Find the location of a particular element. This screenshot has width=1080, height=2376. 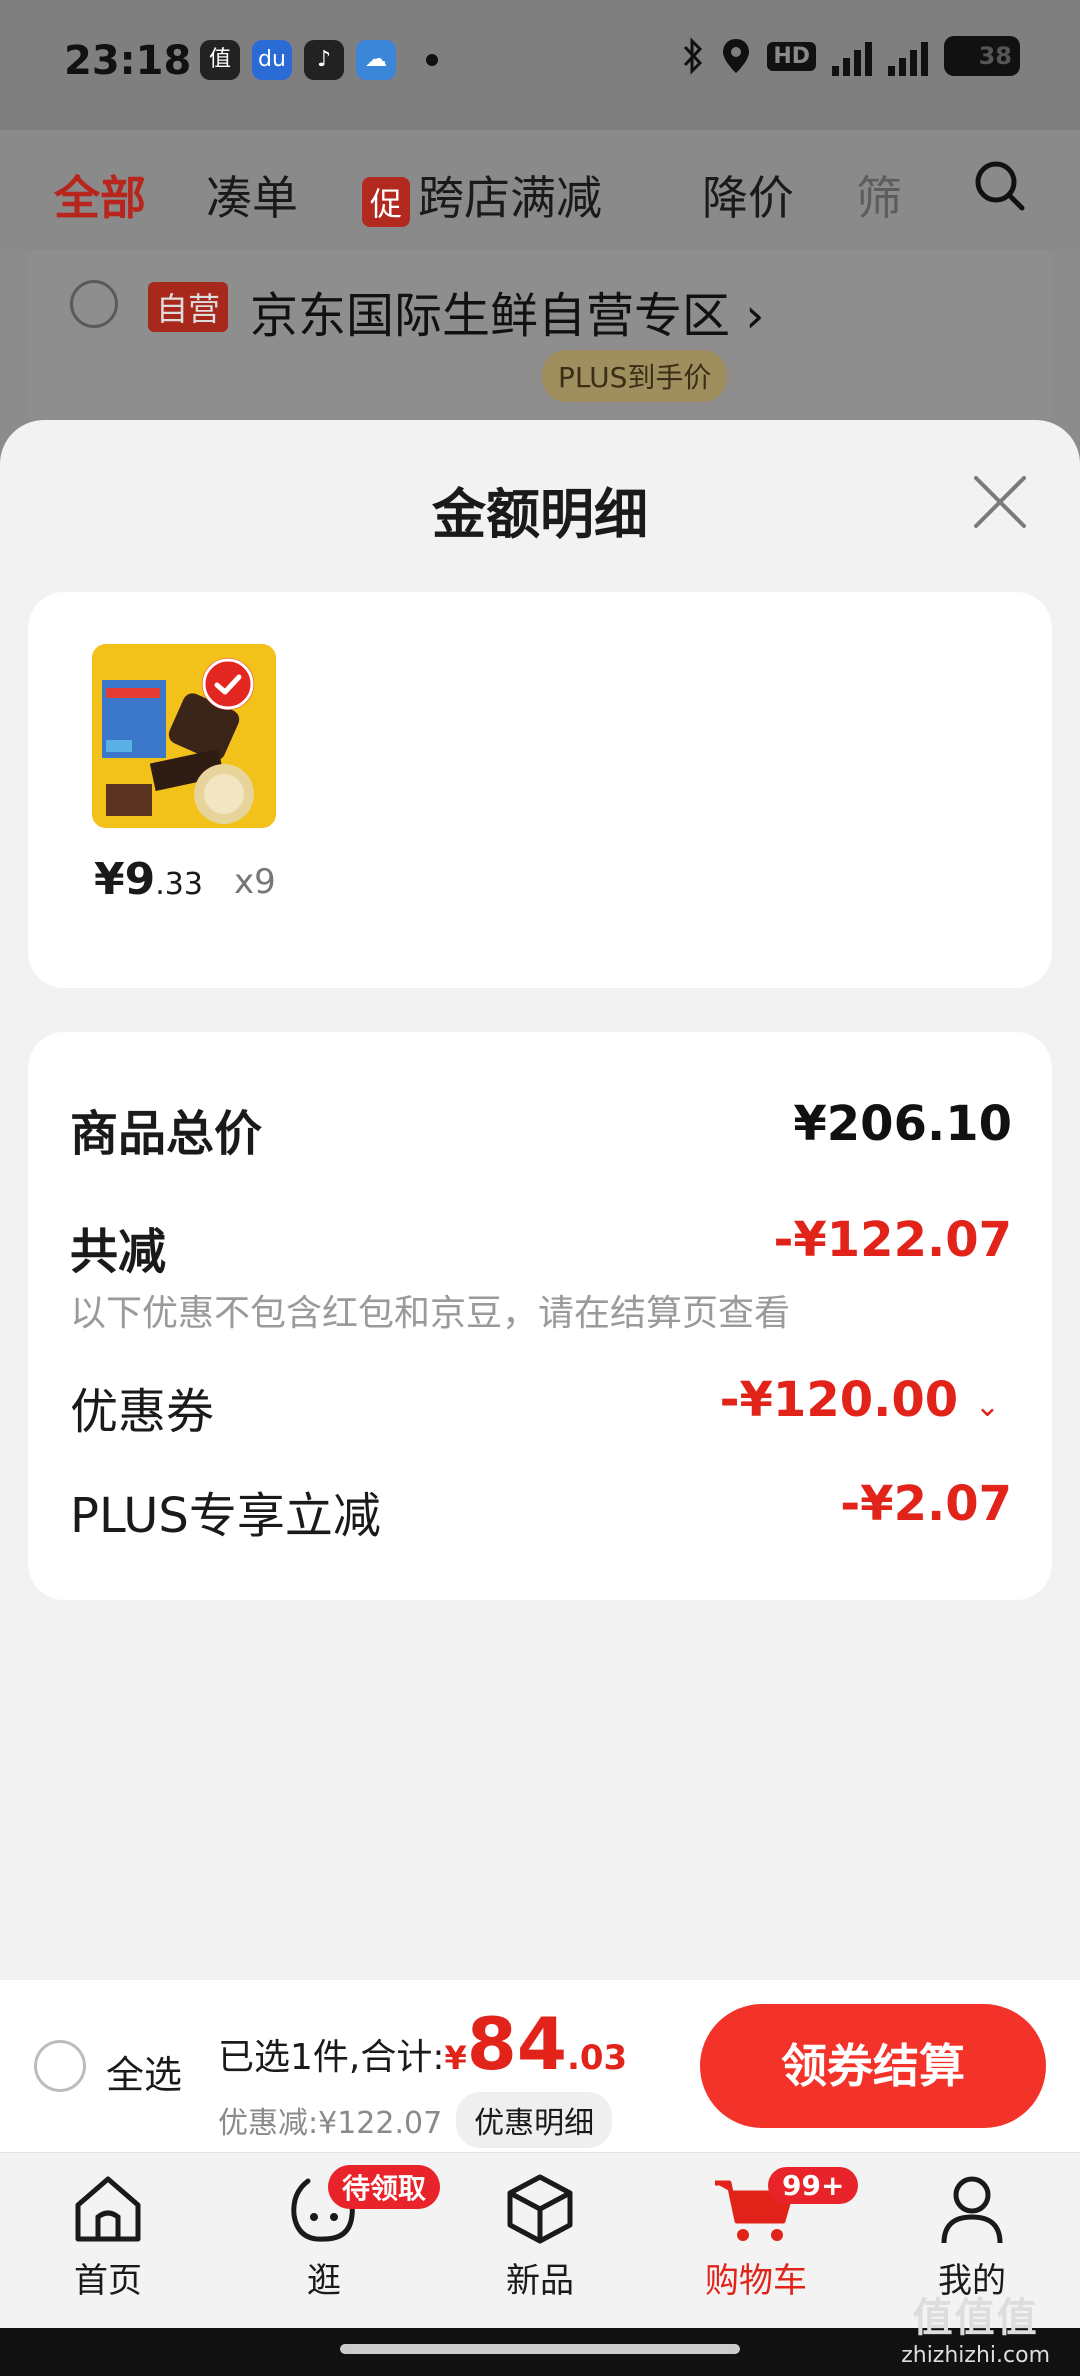

home-indicator is located at coordinates (540, 2349).